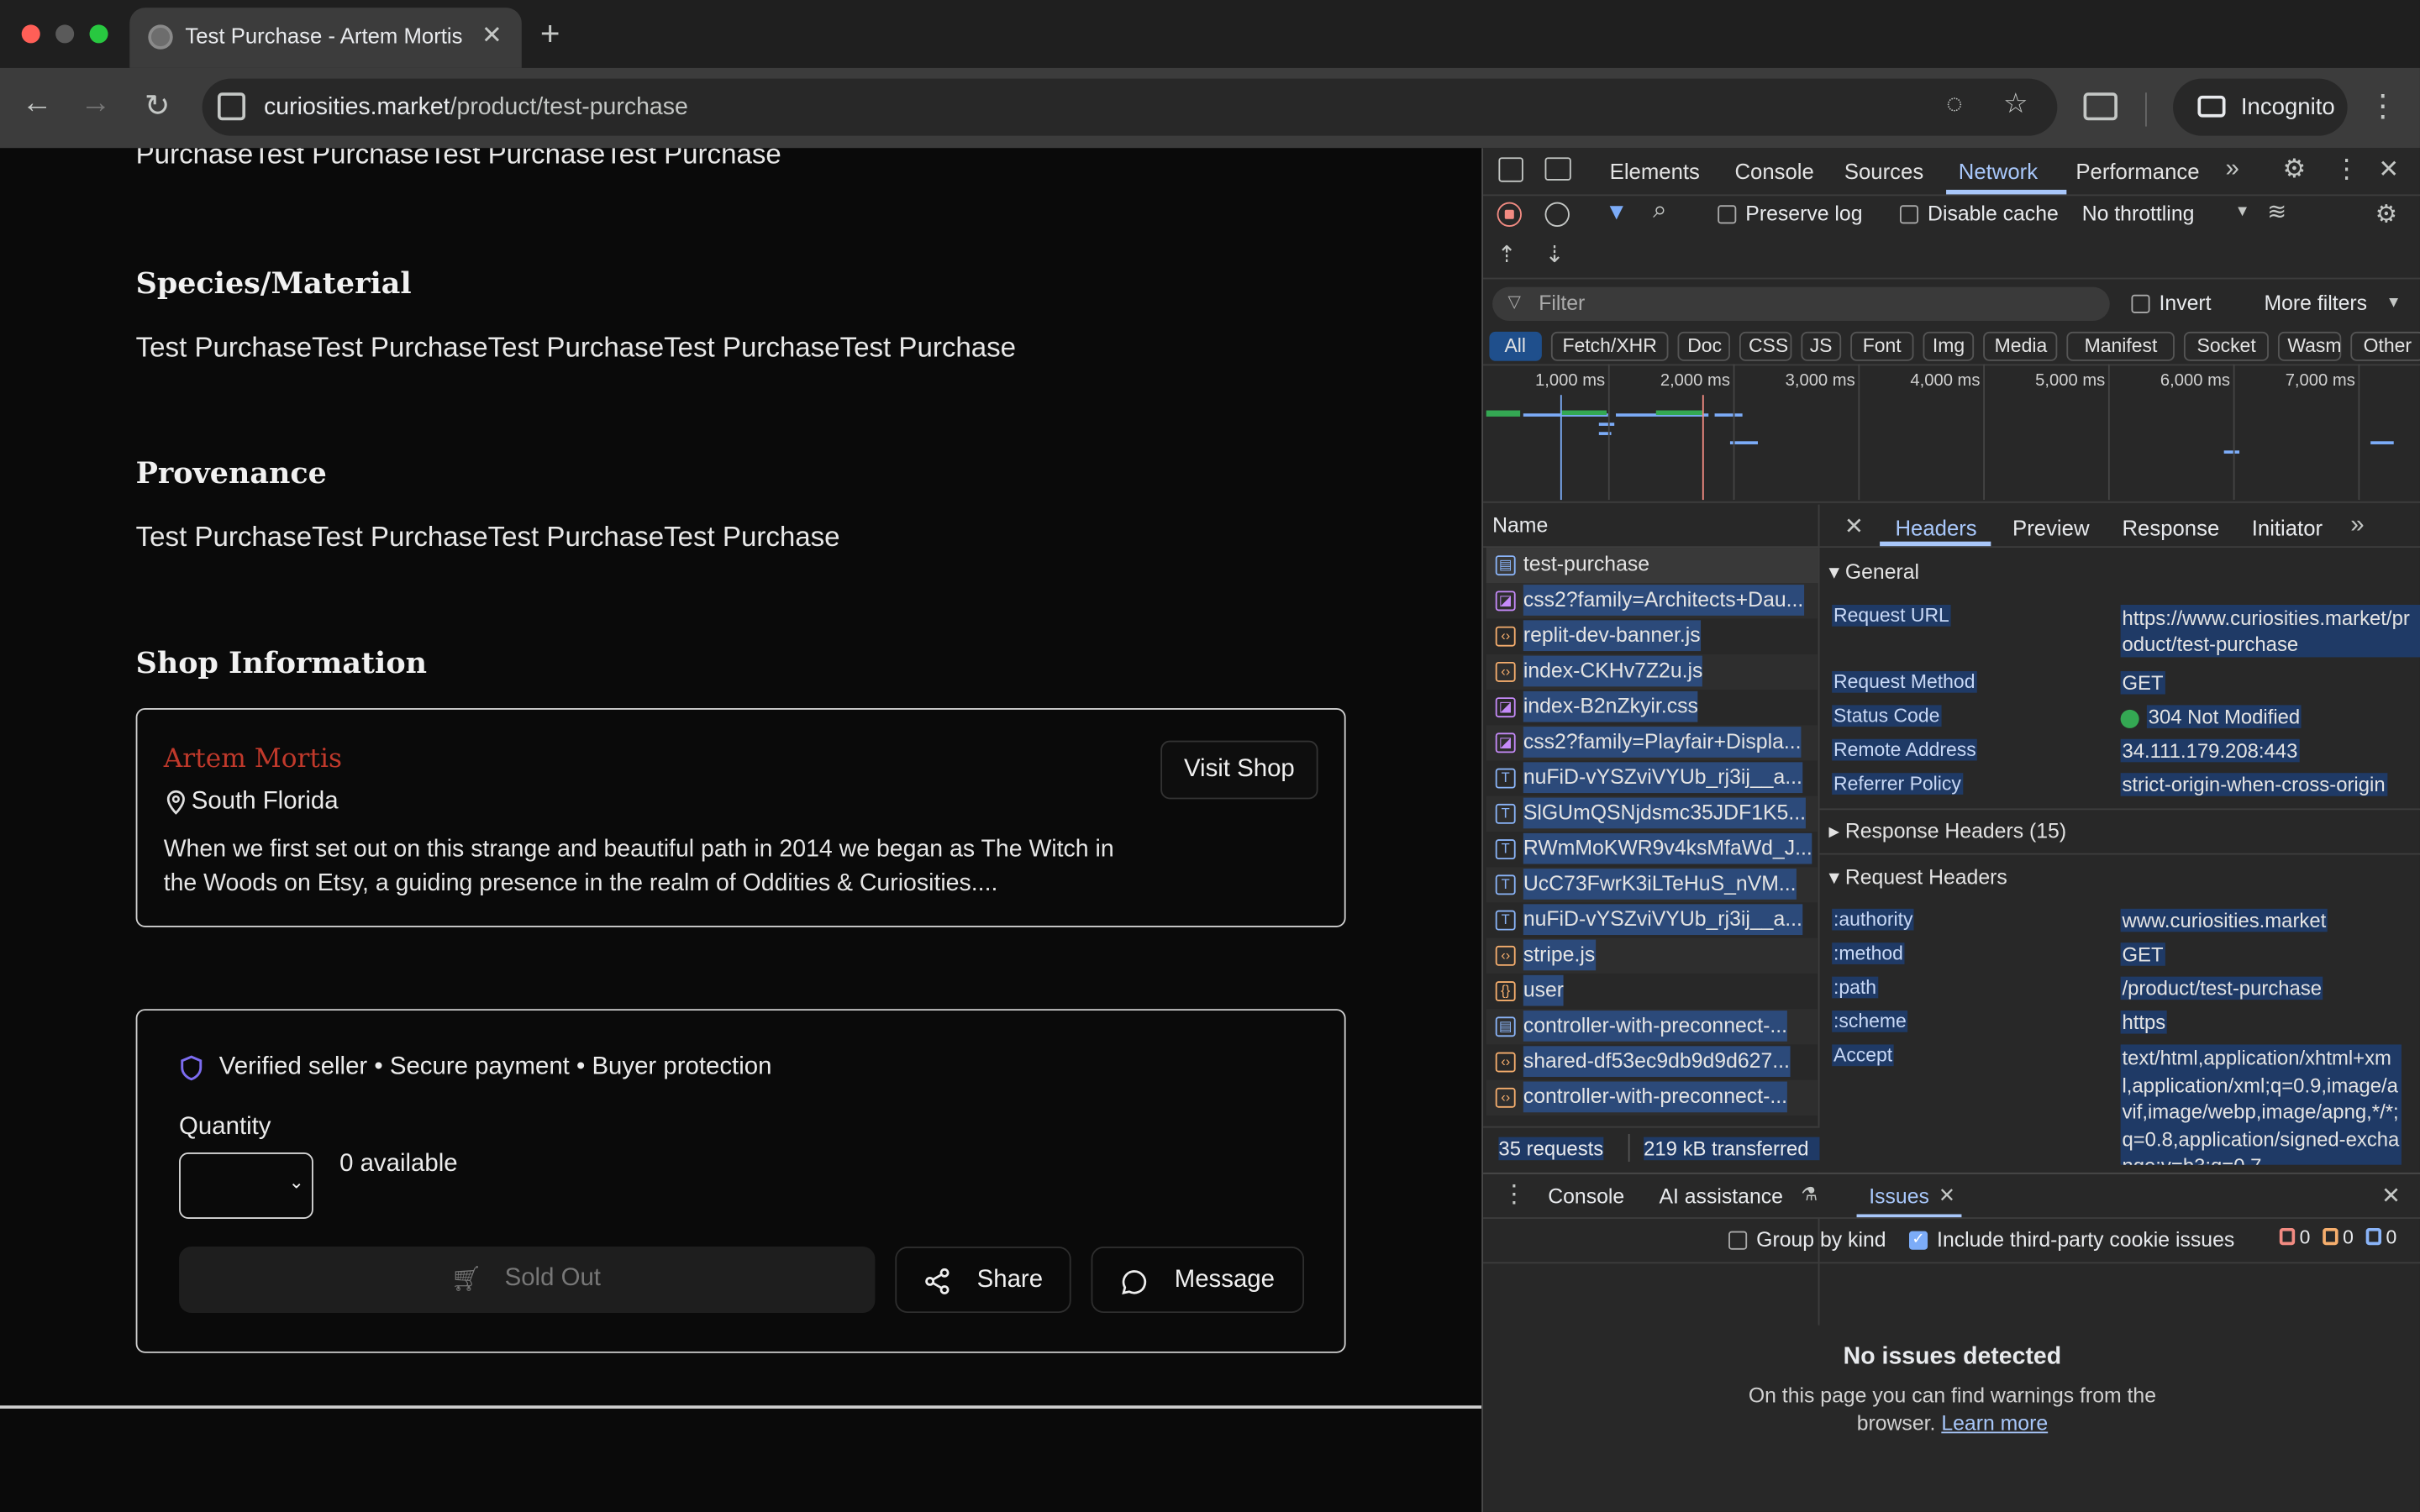 Image resolution: width=2420 pixels, height=1512 pixels. What do you see at coordinates (2137, 171) in the screenshot?
I see `devtools-tab-performance: Performance` at bounding box center [2137, 171].